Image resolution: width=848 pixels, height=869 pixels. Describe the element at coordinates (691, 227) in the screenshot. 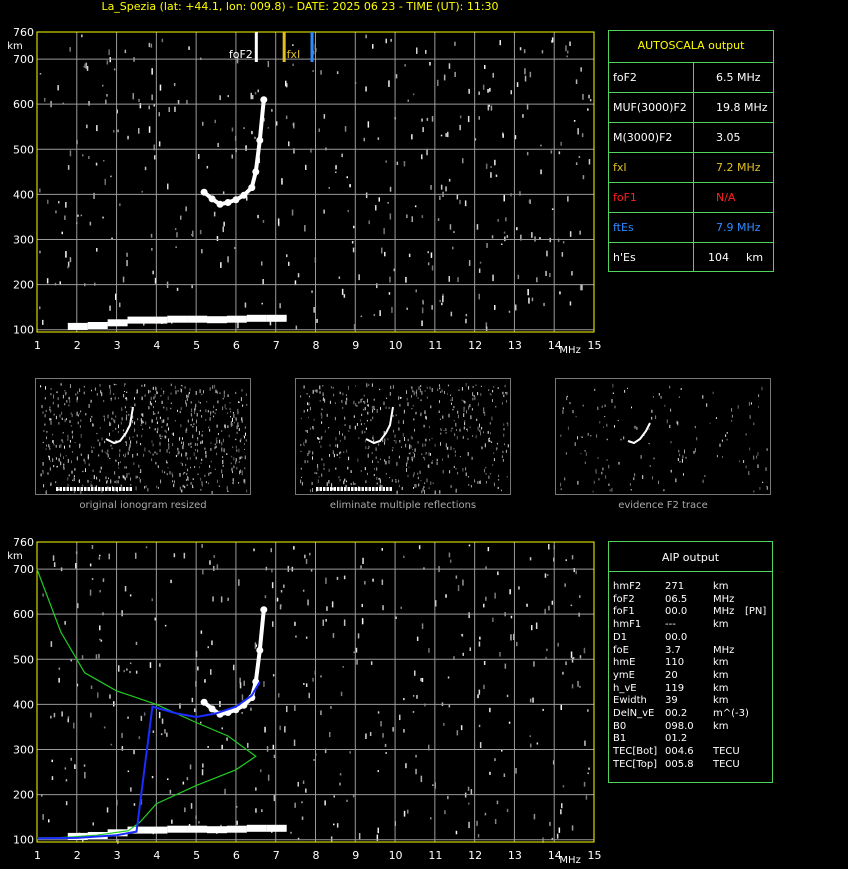

I see `autoscala-row: ftEs 7.9 MHz` at that location.